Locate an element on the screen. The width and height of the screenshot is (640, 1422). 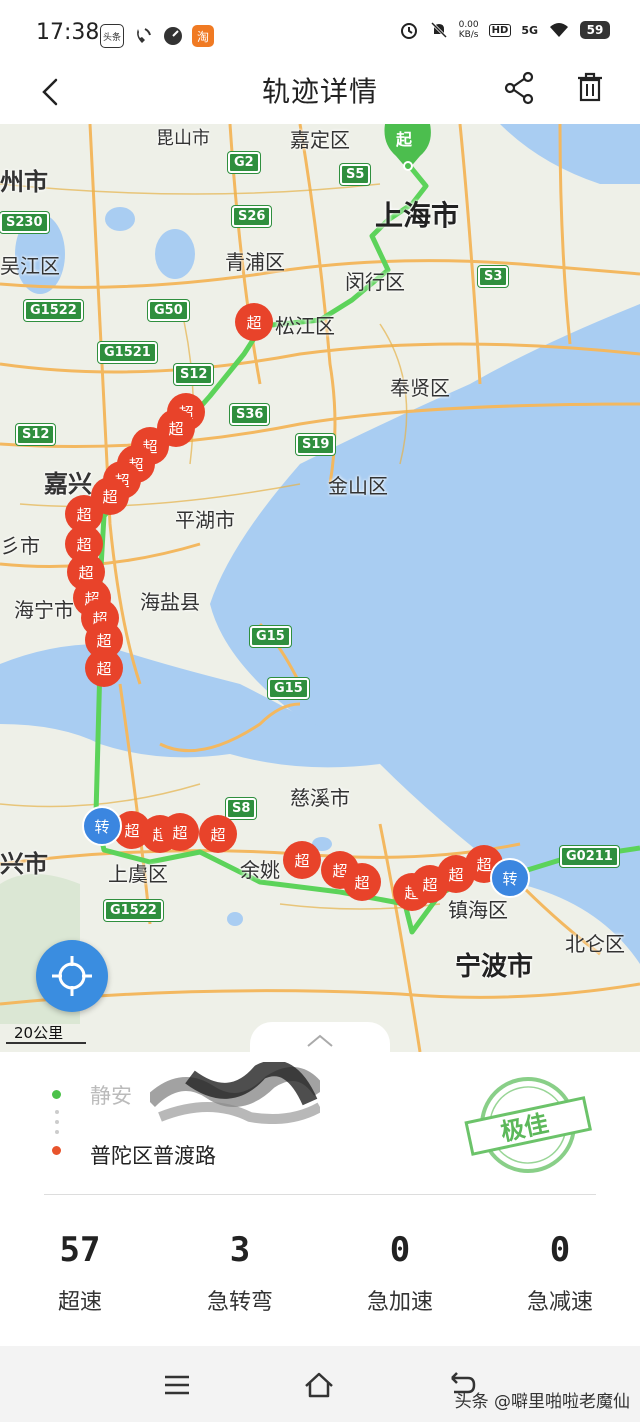
locate-button is located at coordinates (72, 976).